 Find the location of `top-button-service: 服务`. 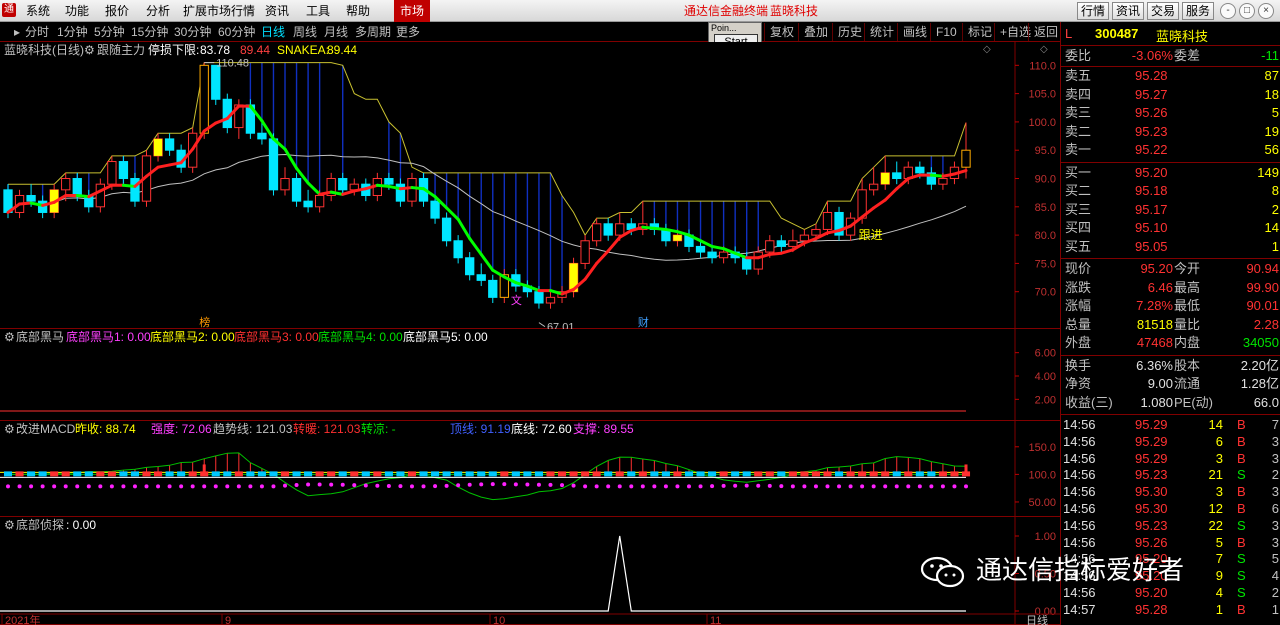

top-button-service: 服务 is located at coordinates (1198, 11).